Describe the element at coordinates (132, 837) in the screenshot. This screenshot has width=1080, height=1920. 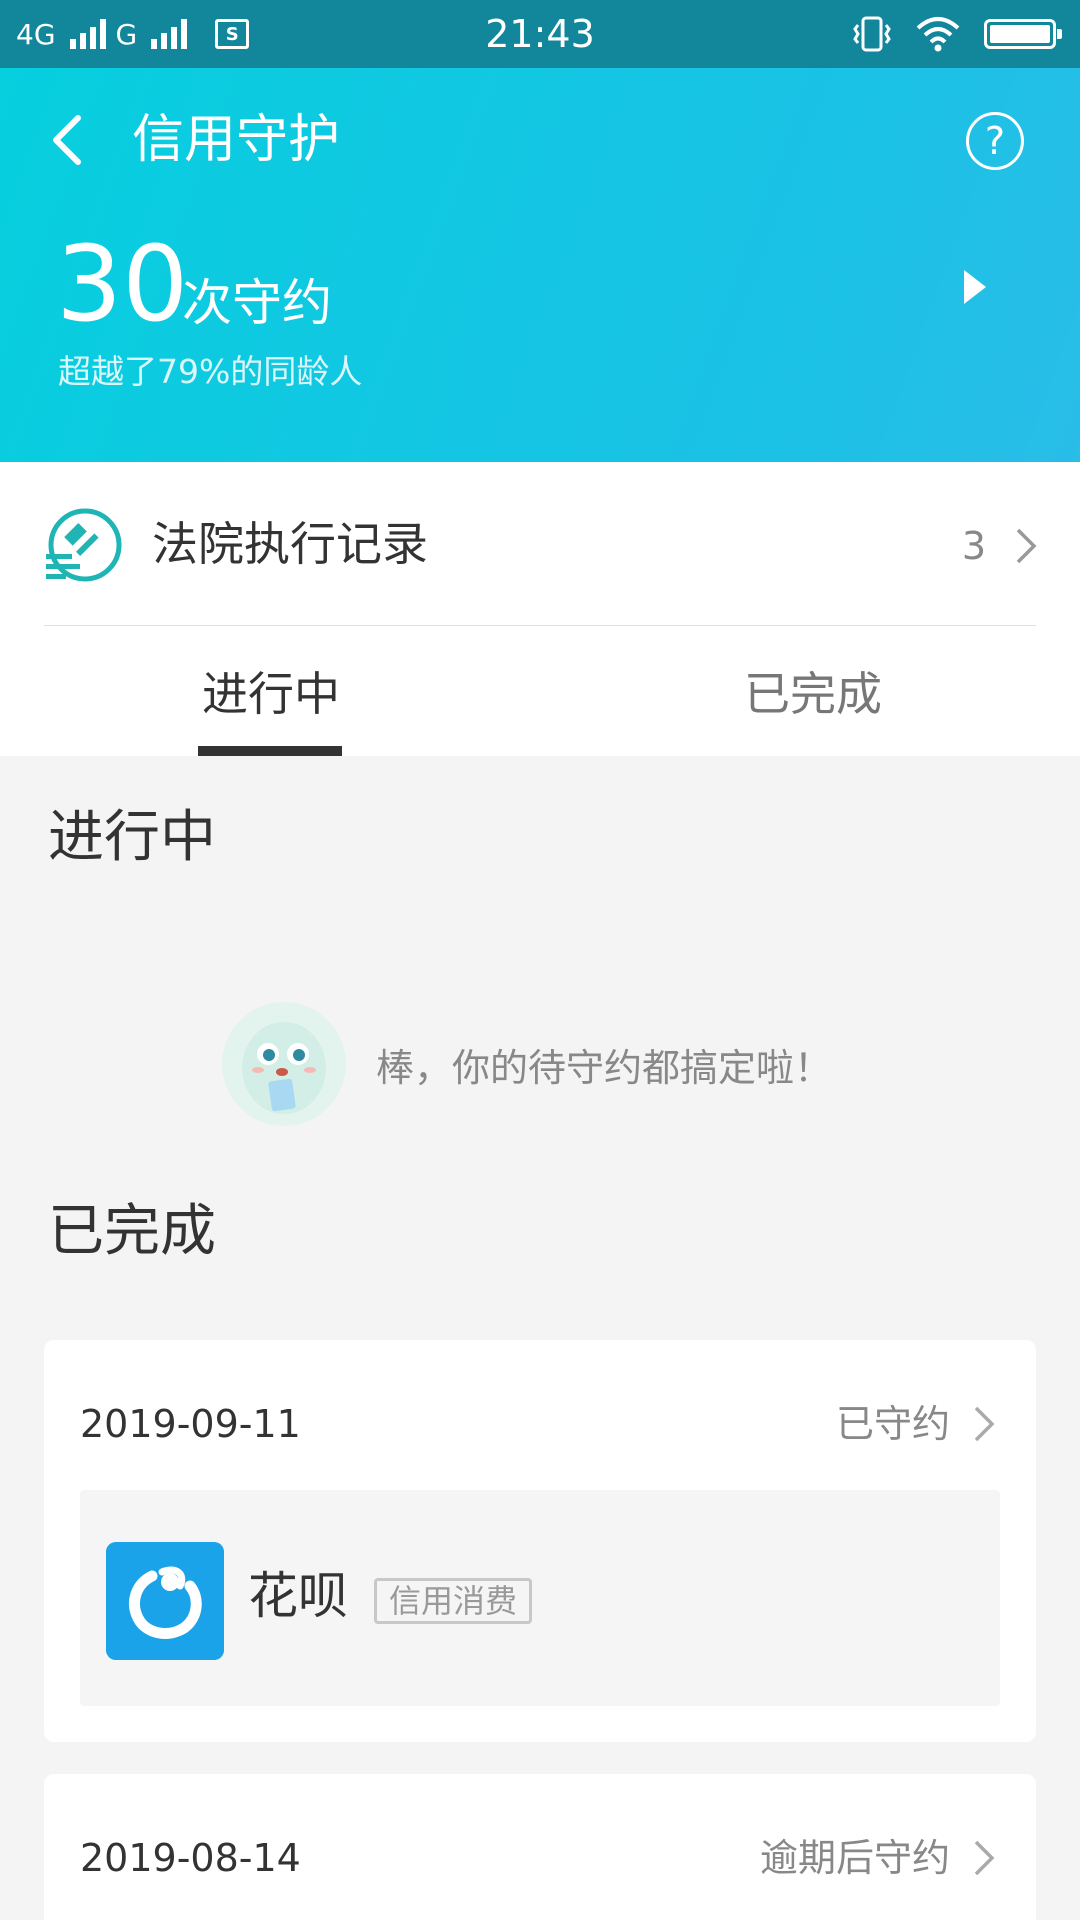
I see `section-title-ongoing: 进行中` at that location.